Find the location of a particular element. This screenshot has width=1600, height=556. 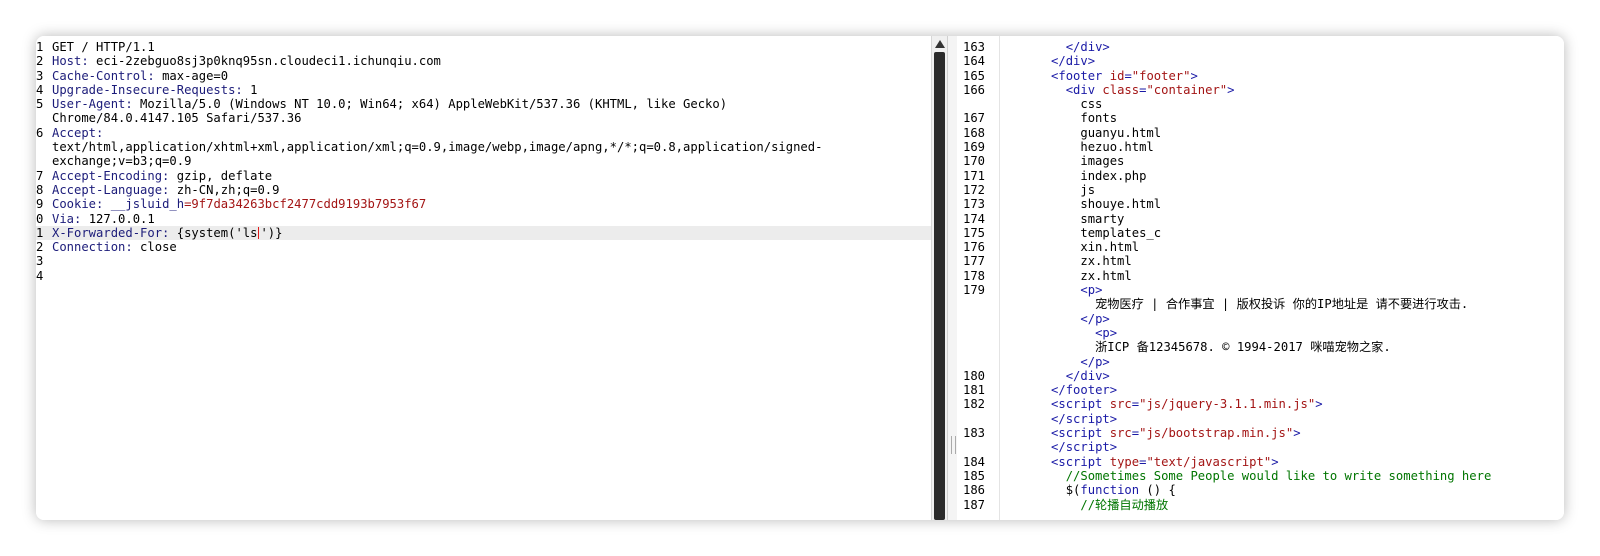

line-text: hezuo.html is located at coordinates (1080, 147).